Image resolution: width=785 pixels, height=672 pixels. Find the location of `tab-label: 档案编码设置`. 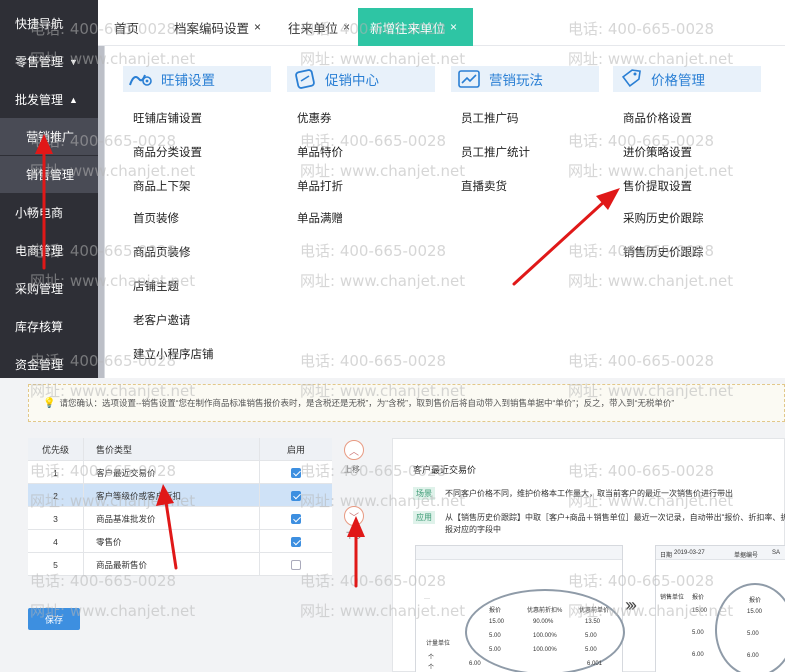

tab-label: 档案编码设置 is located at coordinates (212, 28).